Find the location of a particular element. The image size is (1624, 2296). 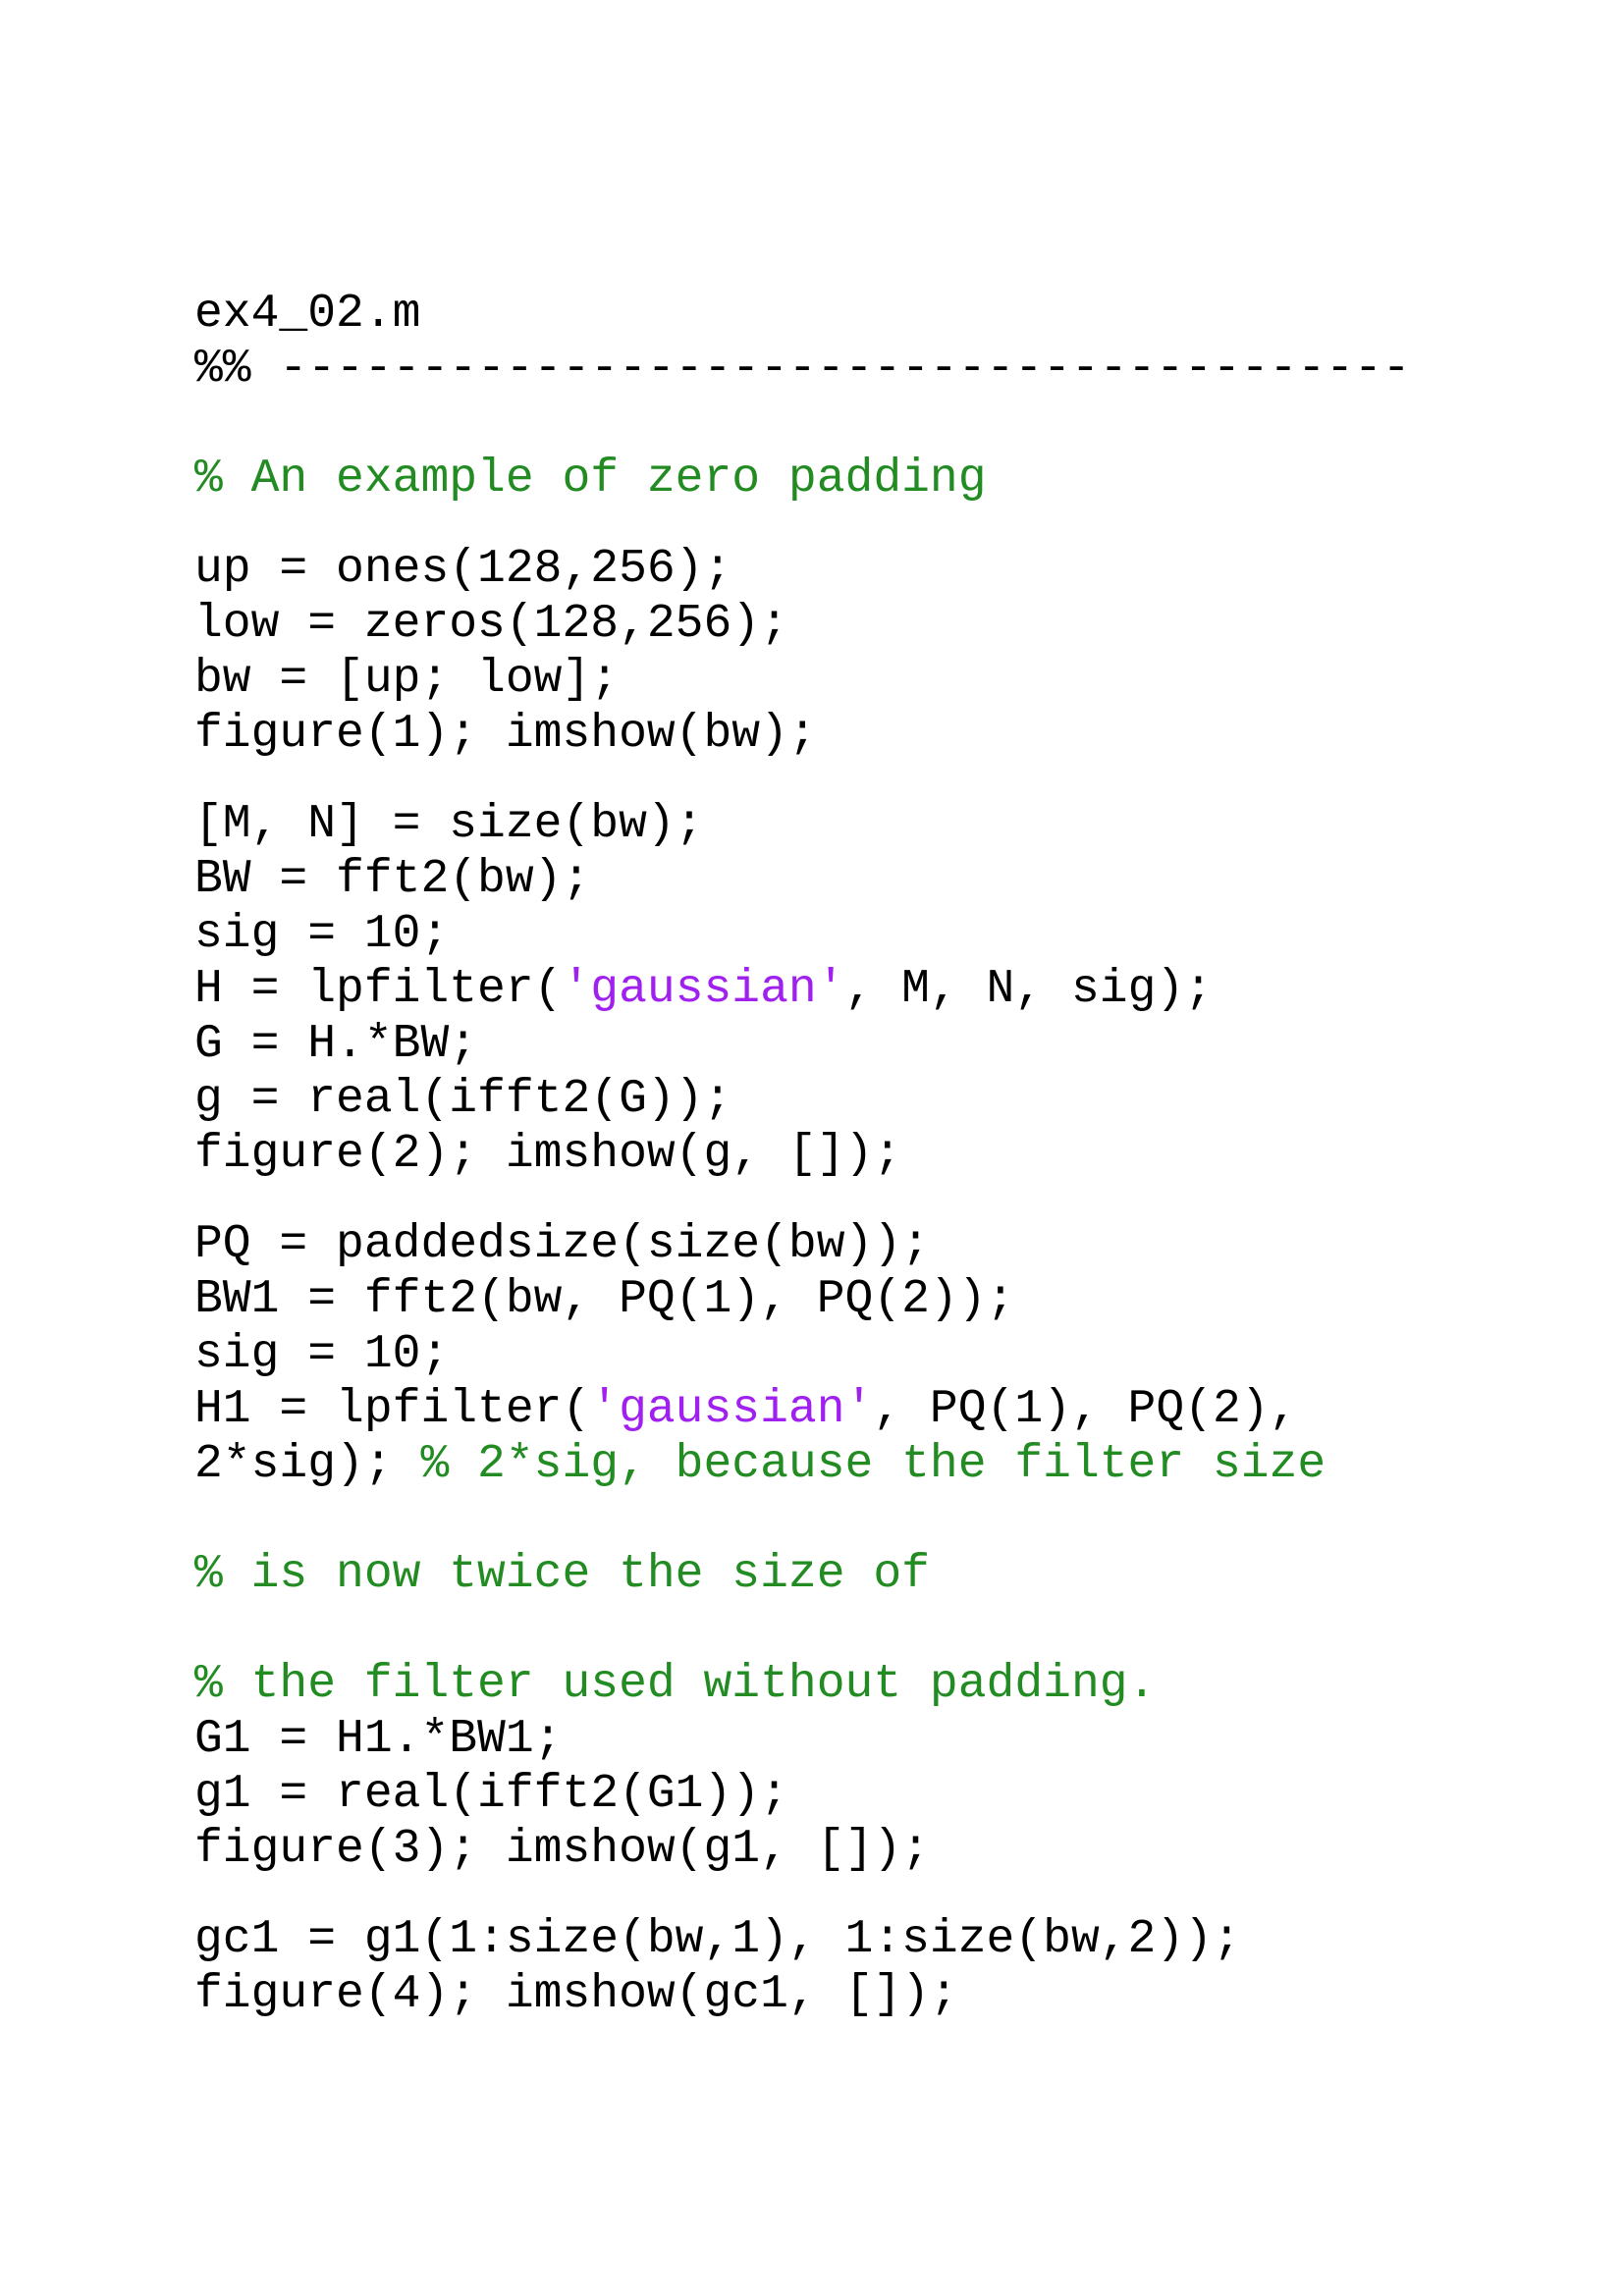

code-text: bw = [up; low]; is located at coordinates (407, 679).